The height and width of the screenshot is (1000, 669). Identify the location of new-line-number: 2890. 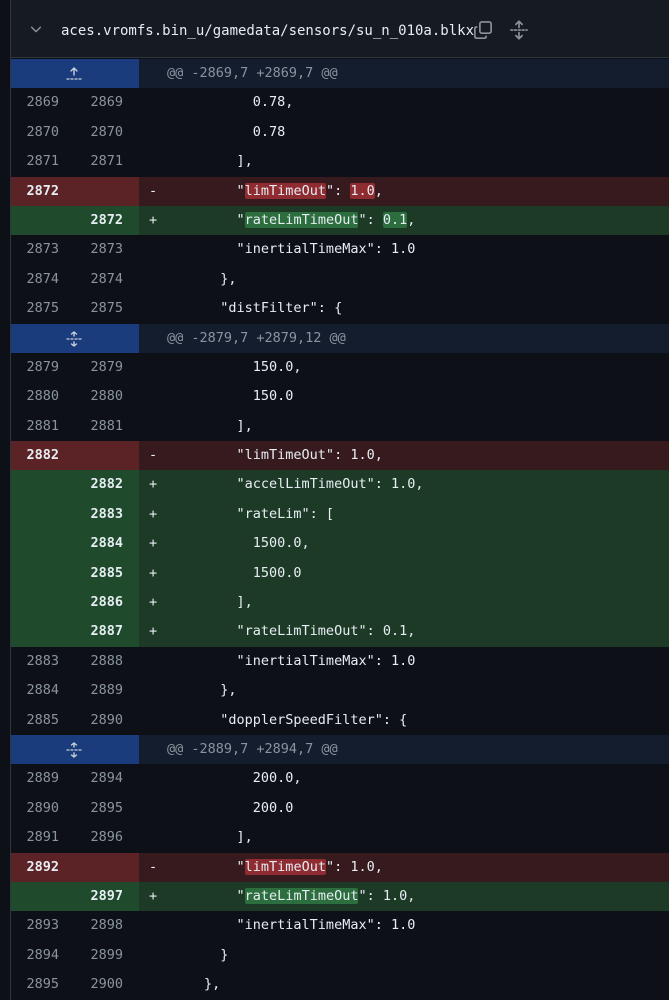
(105, 720).